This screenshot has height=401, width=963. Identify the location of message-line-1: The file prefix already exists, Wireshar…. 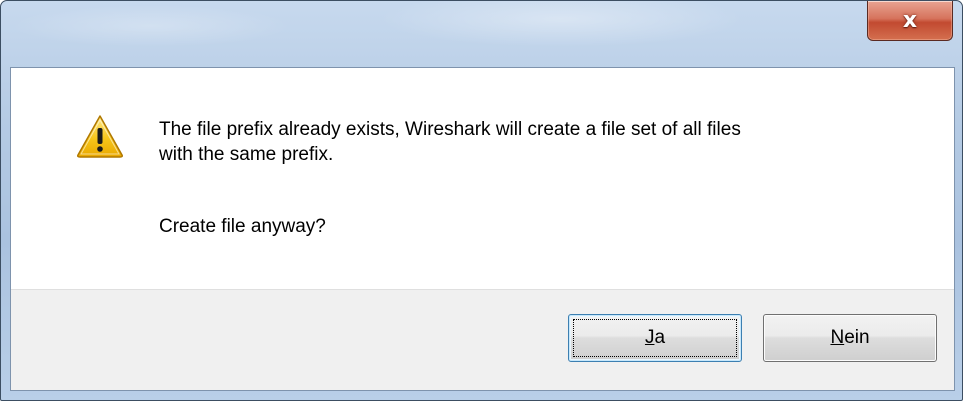
(450, 129).